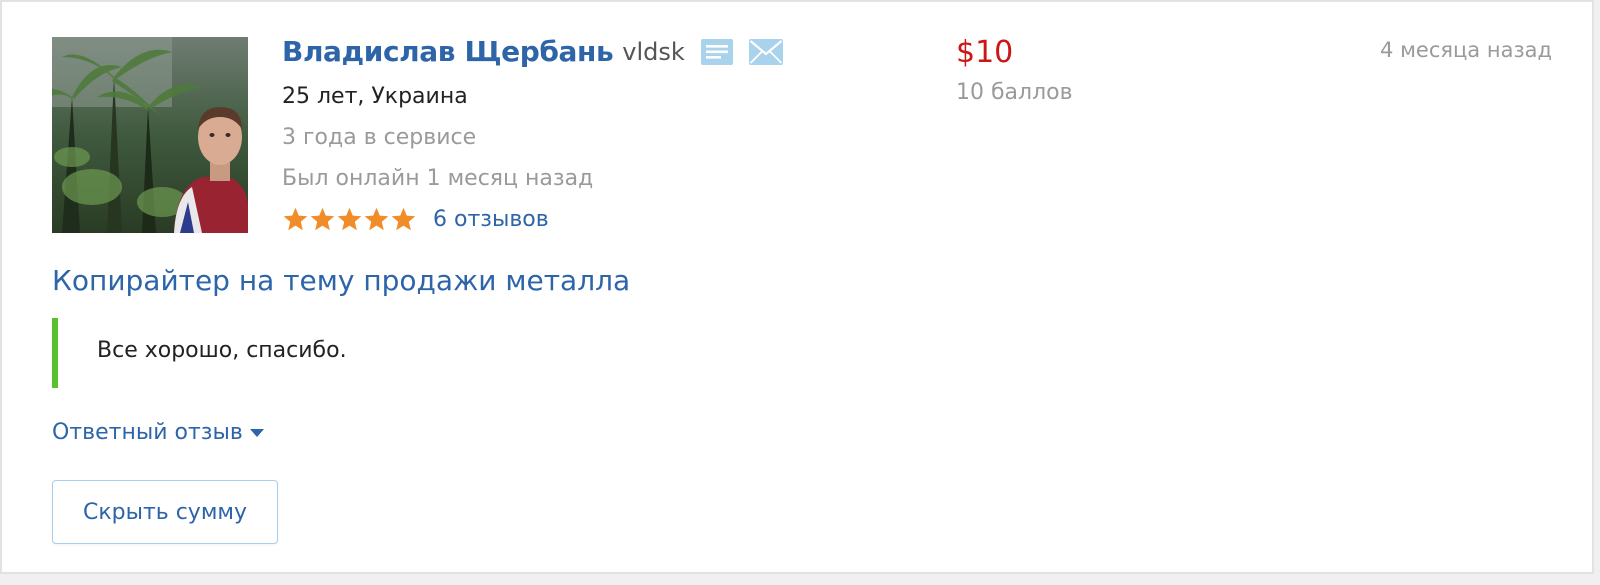 This screenshot has width=1600, height=585. What do you see at coordinates (256, 432) in the screenshot?
I see `caret-down-icon` at bounding box center [256, 432].